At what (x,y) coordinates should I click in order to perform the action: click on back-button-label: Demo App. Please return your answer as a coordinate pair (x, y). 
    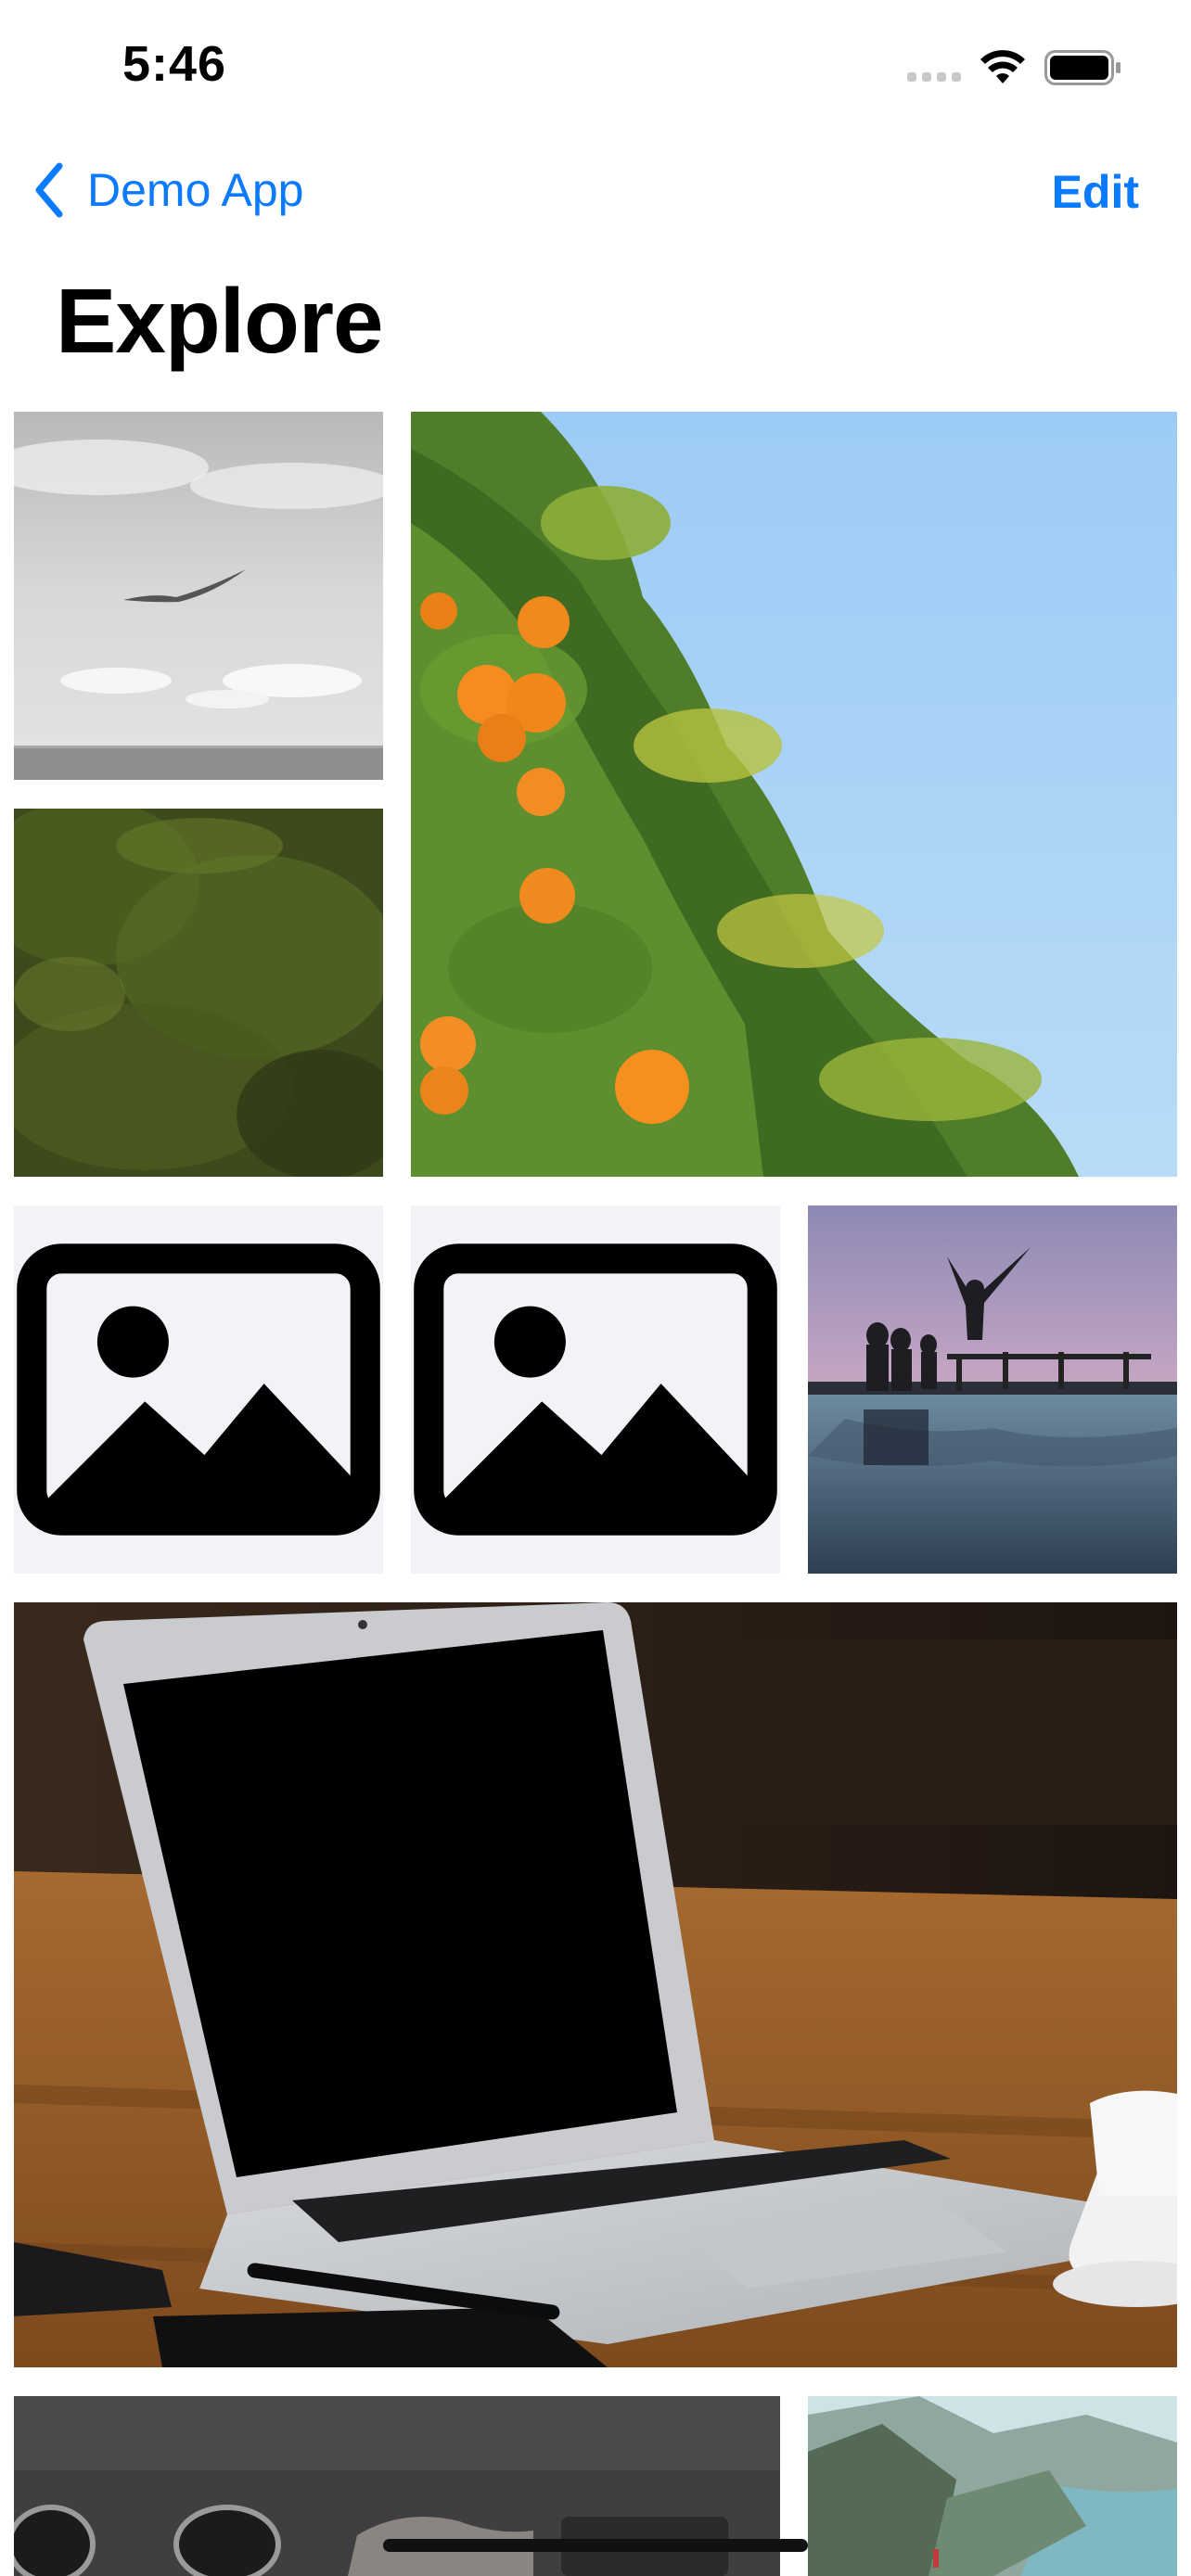
    Looking at the image, I should click on (196, 190).